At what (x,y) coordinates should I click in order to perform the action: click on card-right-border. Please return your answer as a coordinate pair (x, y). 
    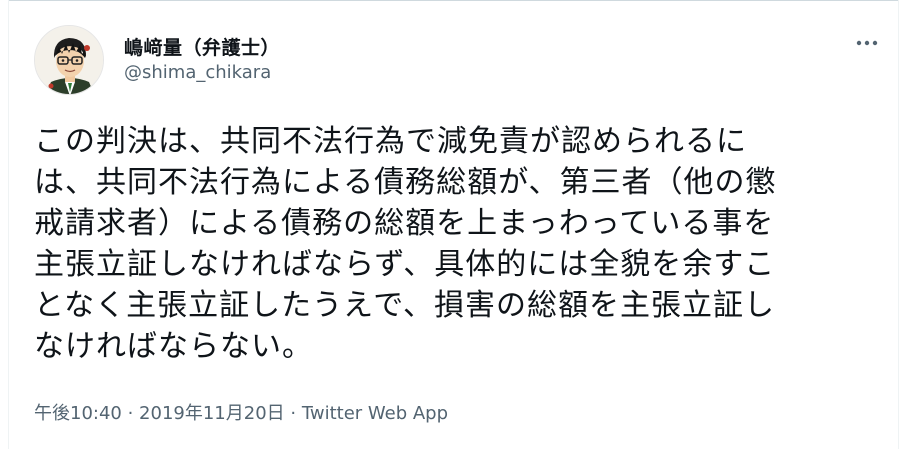
    Looking at the image, I should click on (898, 224).